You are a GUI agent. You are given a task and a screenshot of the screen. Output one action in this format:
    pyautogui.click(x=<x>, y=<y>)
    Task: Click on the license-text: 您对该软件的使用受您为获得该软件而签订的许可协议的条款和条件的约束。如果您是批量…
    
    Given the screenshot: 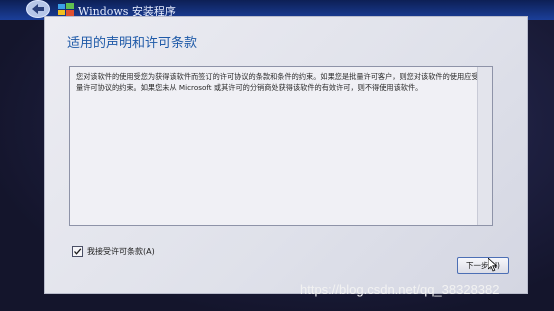 What is the action you would take?
    pyautogui.click(x=281, y=82)
    